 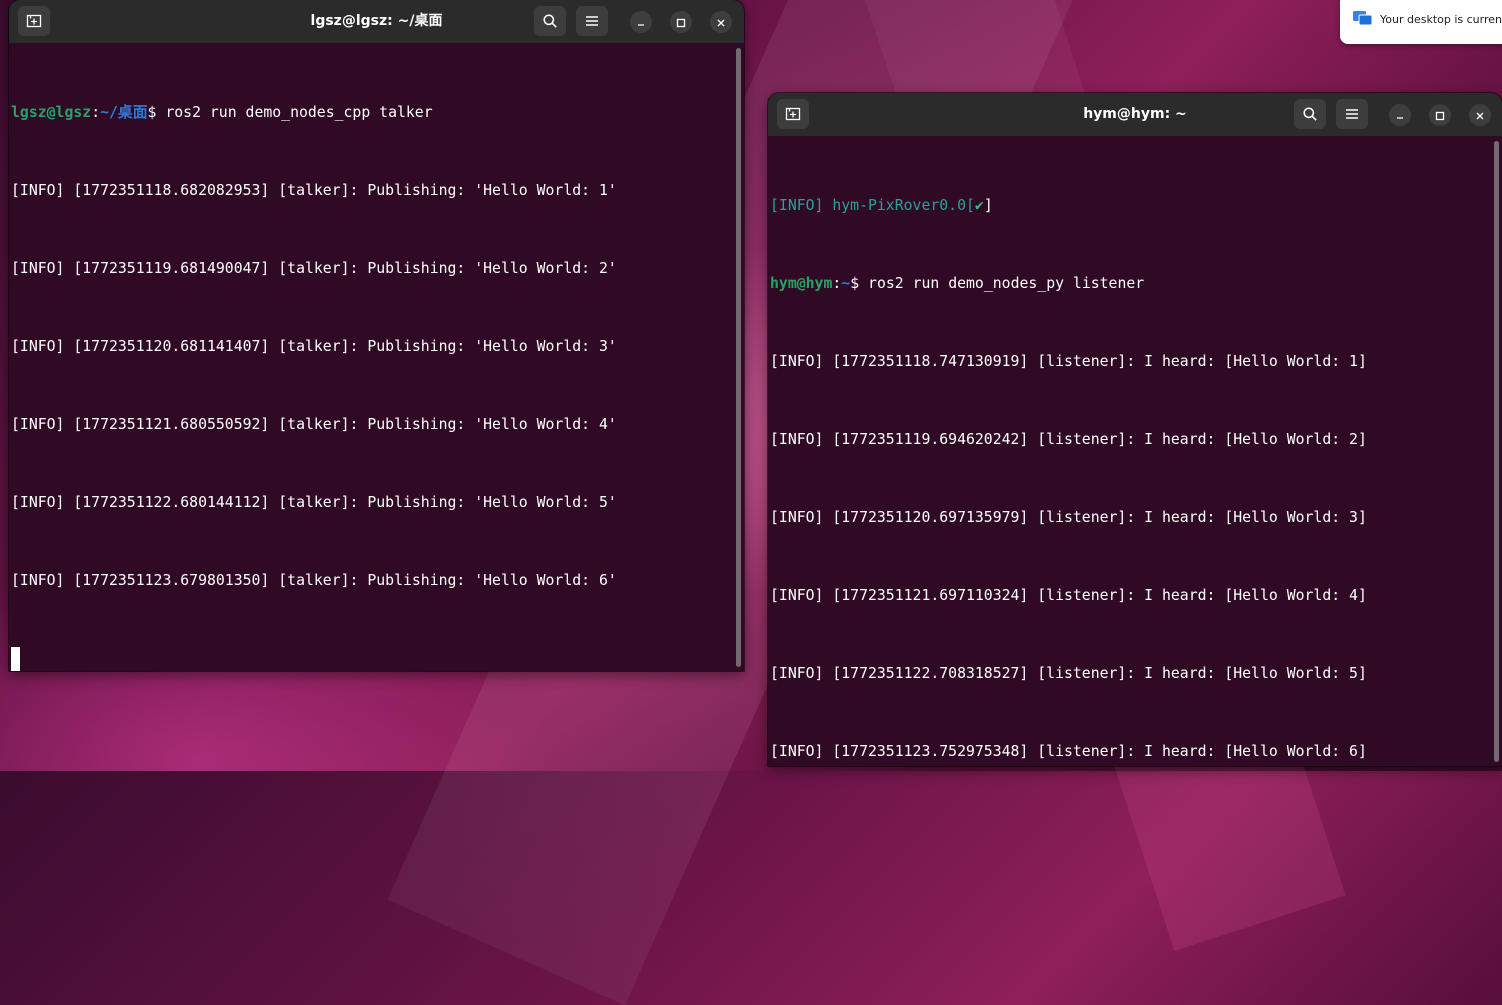 I want to click on text-cursor, so click(x=15, y=659).